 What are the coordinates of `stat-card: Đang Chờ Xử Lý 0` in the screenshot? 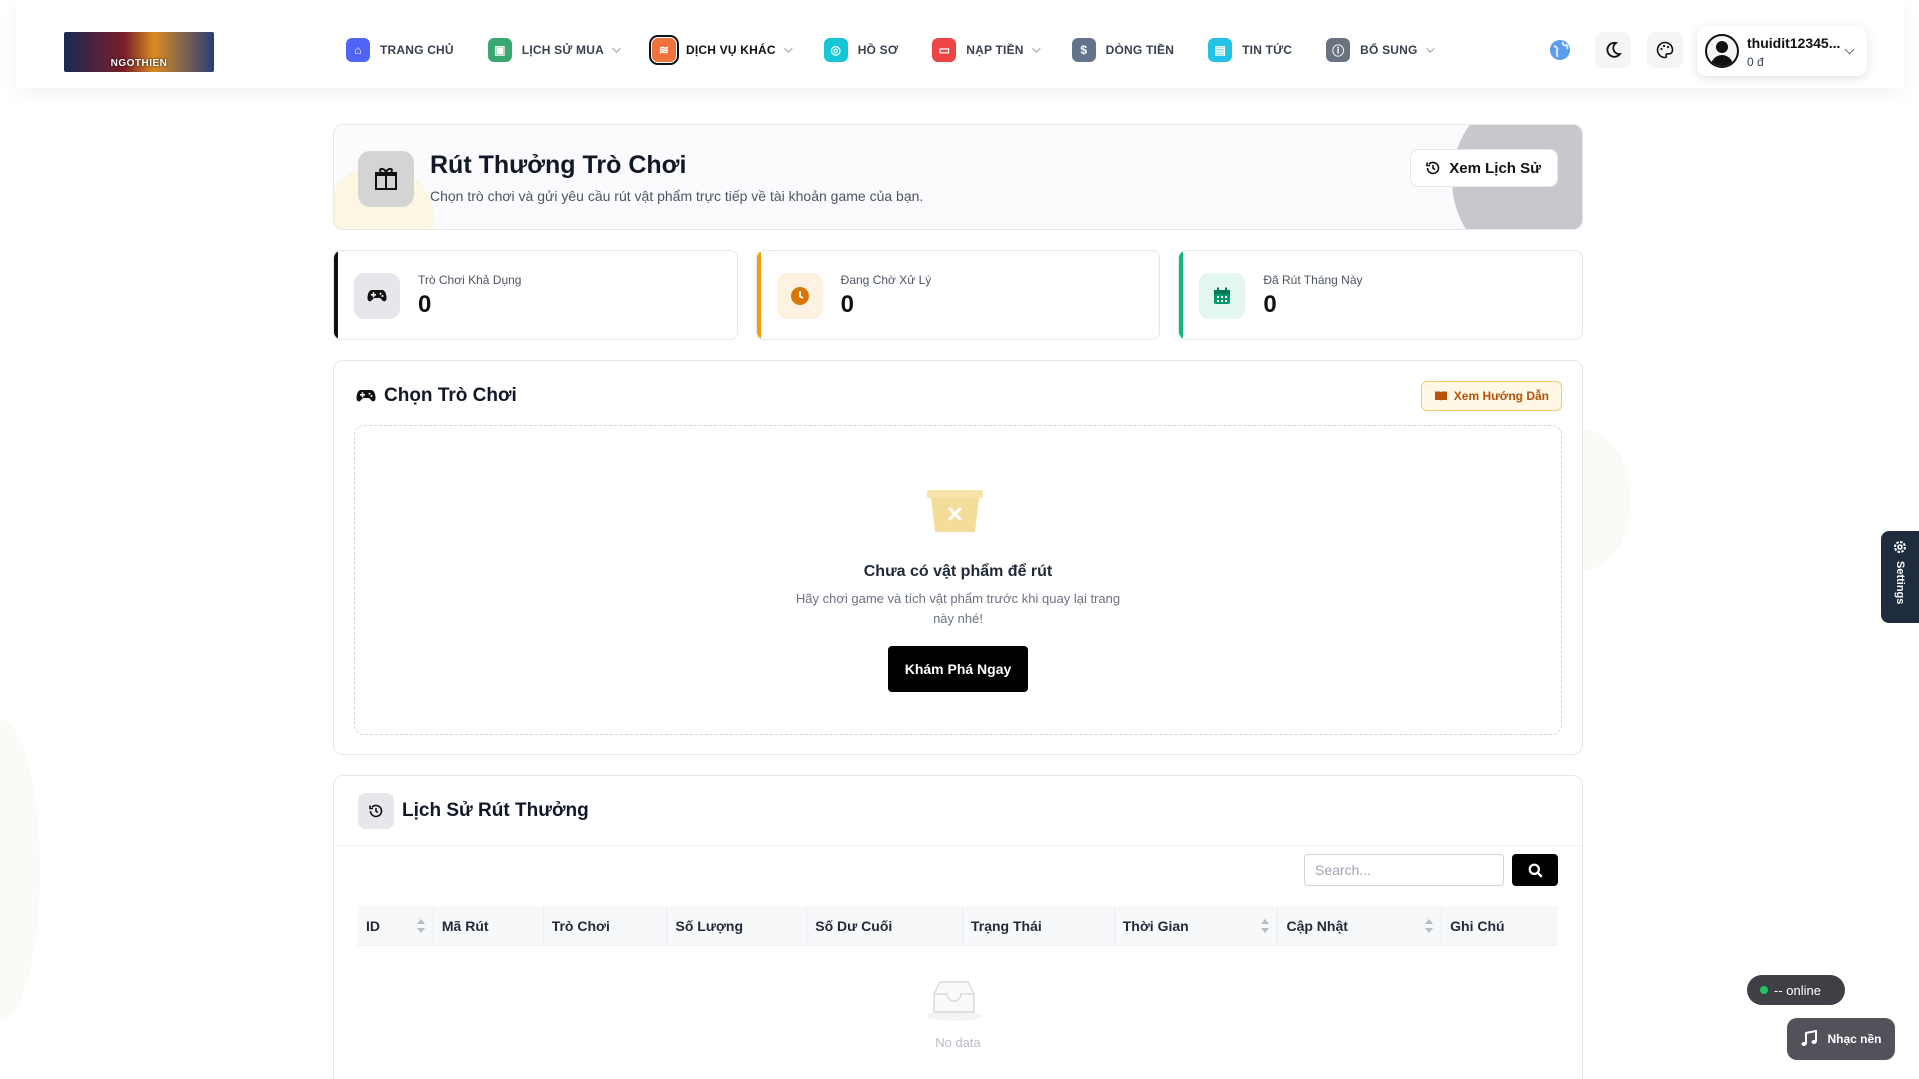 It's located at (958, 295).